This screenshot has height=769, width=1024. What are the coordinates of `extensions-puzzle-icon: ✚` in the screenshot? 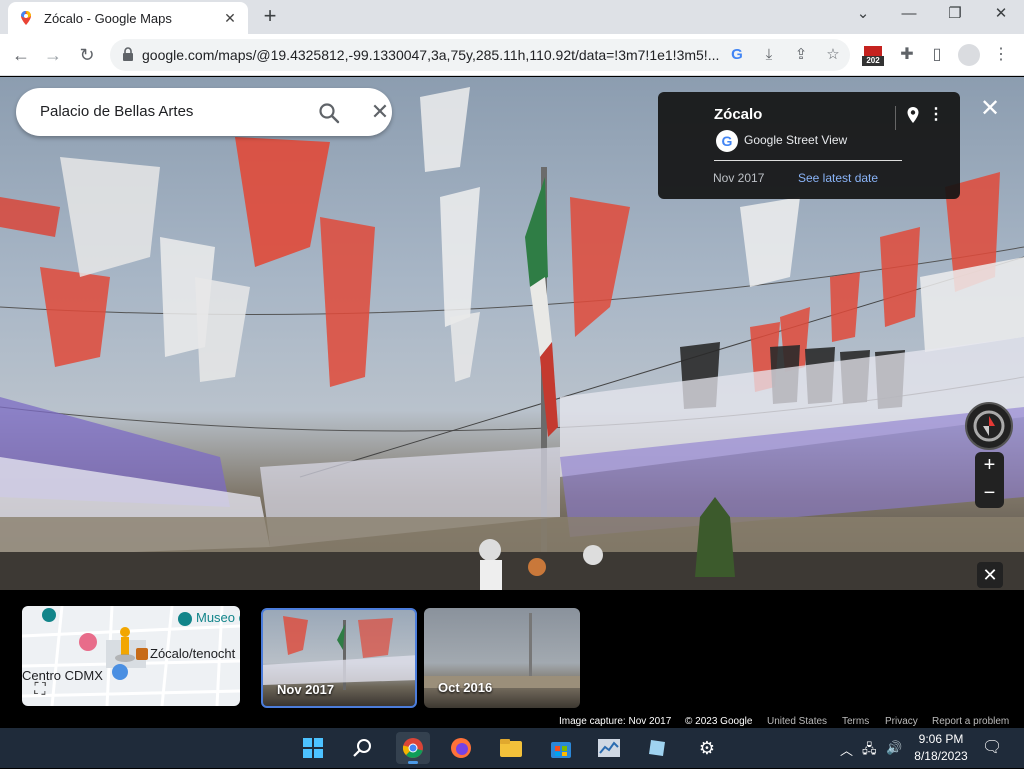 It's located at (907, 55).